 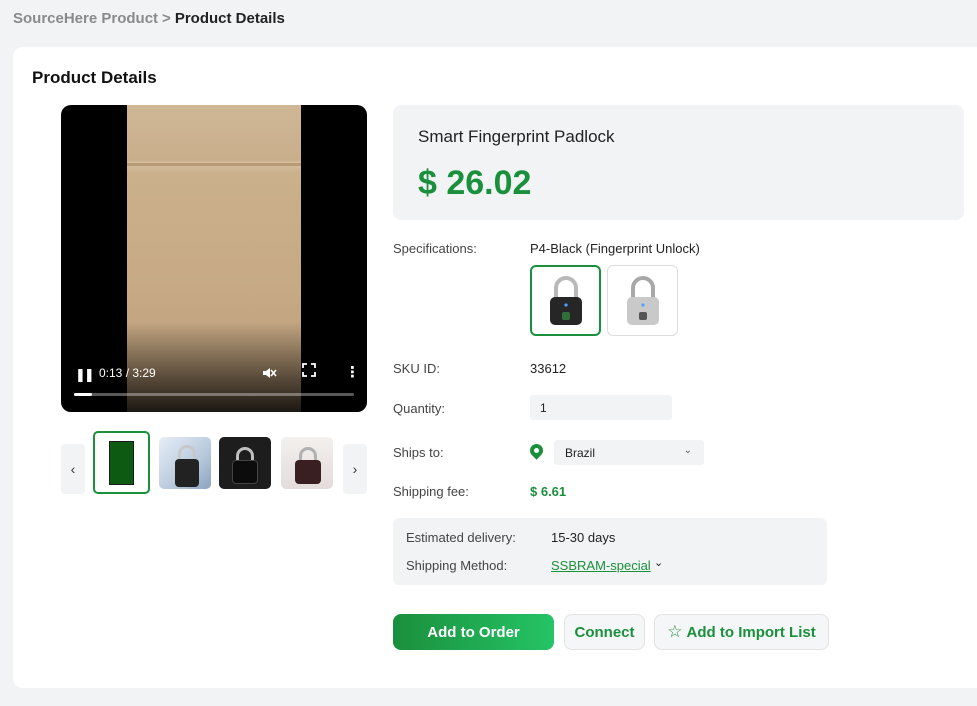 What do you see at coordinates (615, 248) in the screenshot?
I see `selected-specification: P4-Black (Fingerprint Unlock)` at bounding box center [615, 248].